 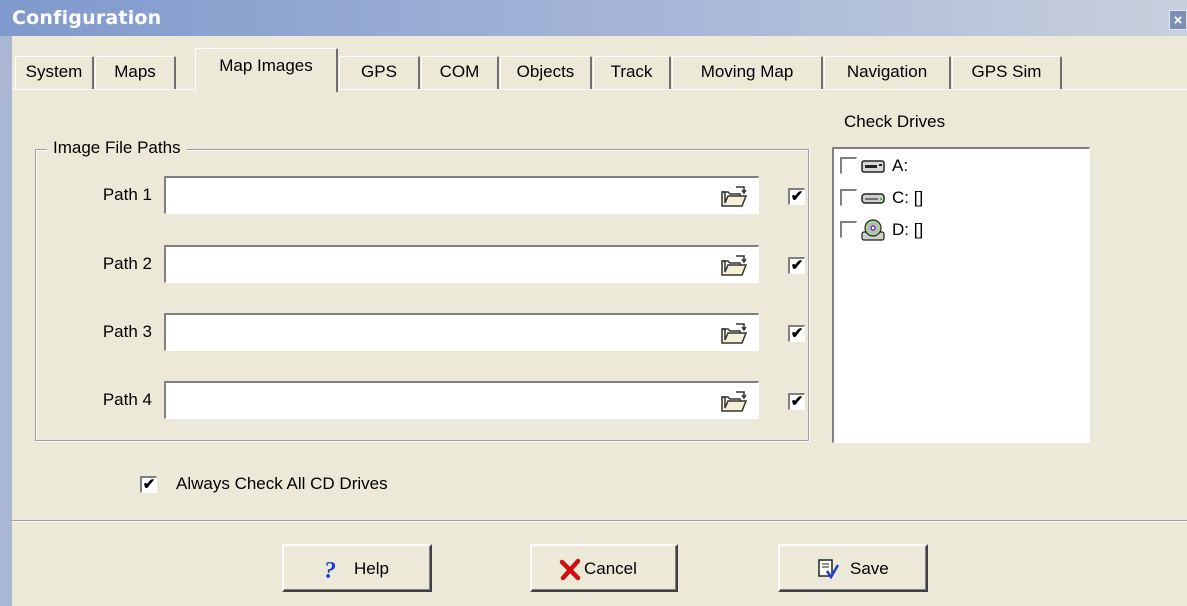 I want to click on path-1-checkbox: ✔, so click(x=796, y=196).